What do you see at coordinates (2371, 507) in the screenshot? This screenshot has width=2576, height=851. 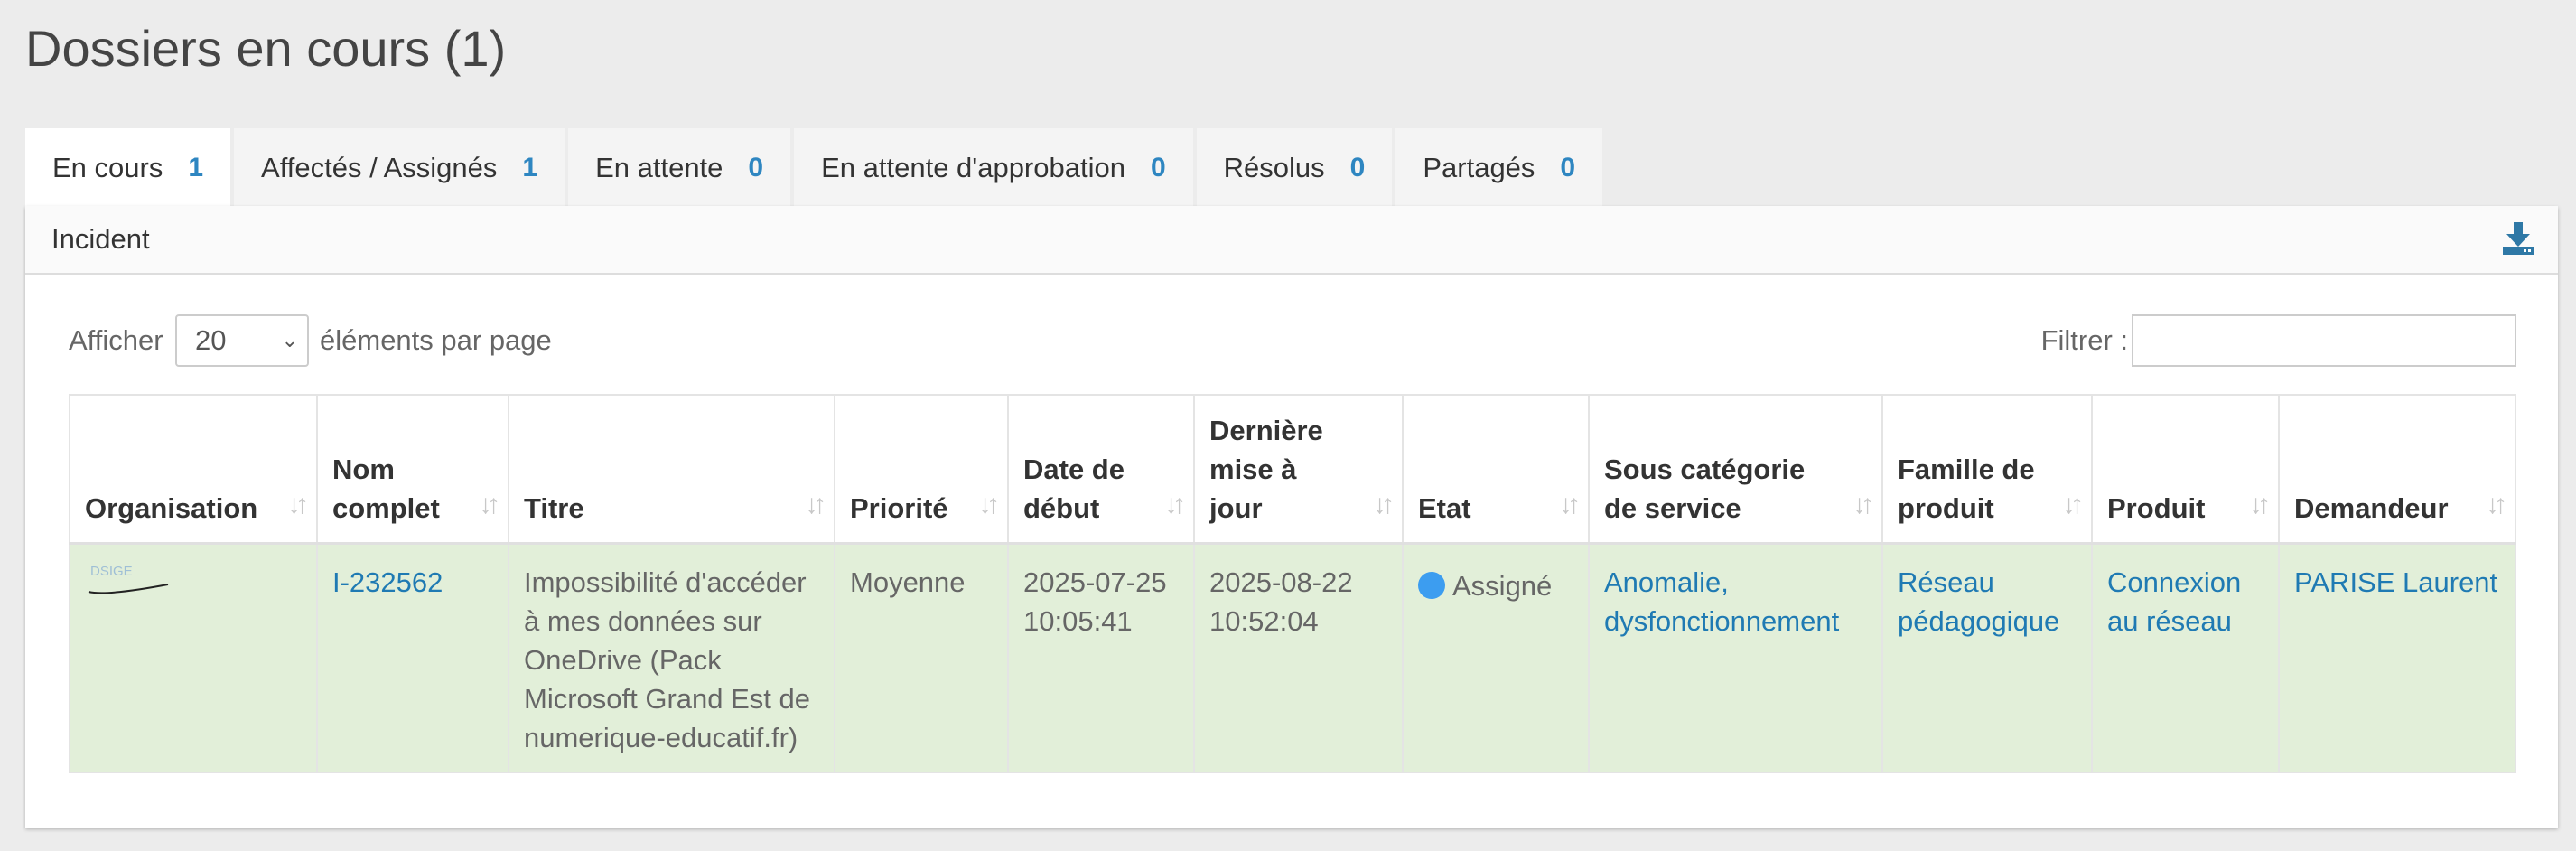 I see `column-header-label: Demandeur` at bounding box center [2371, 507].